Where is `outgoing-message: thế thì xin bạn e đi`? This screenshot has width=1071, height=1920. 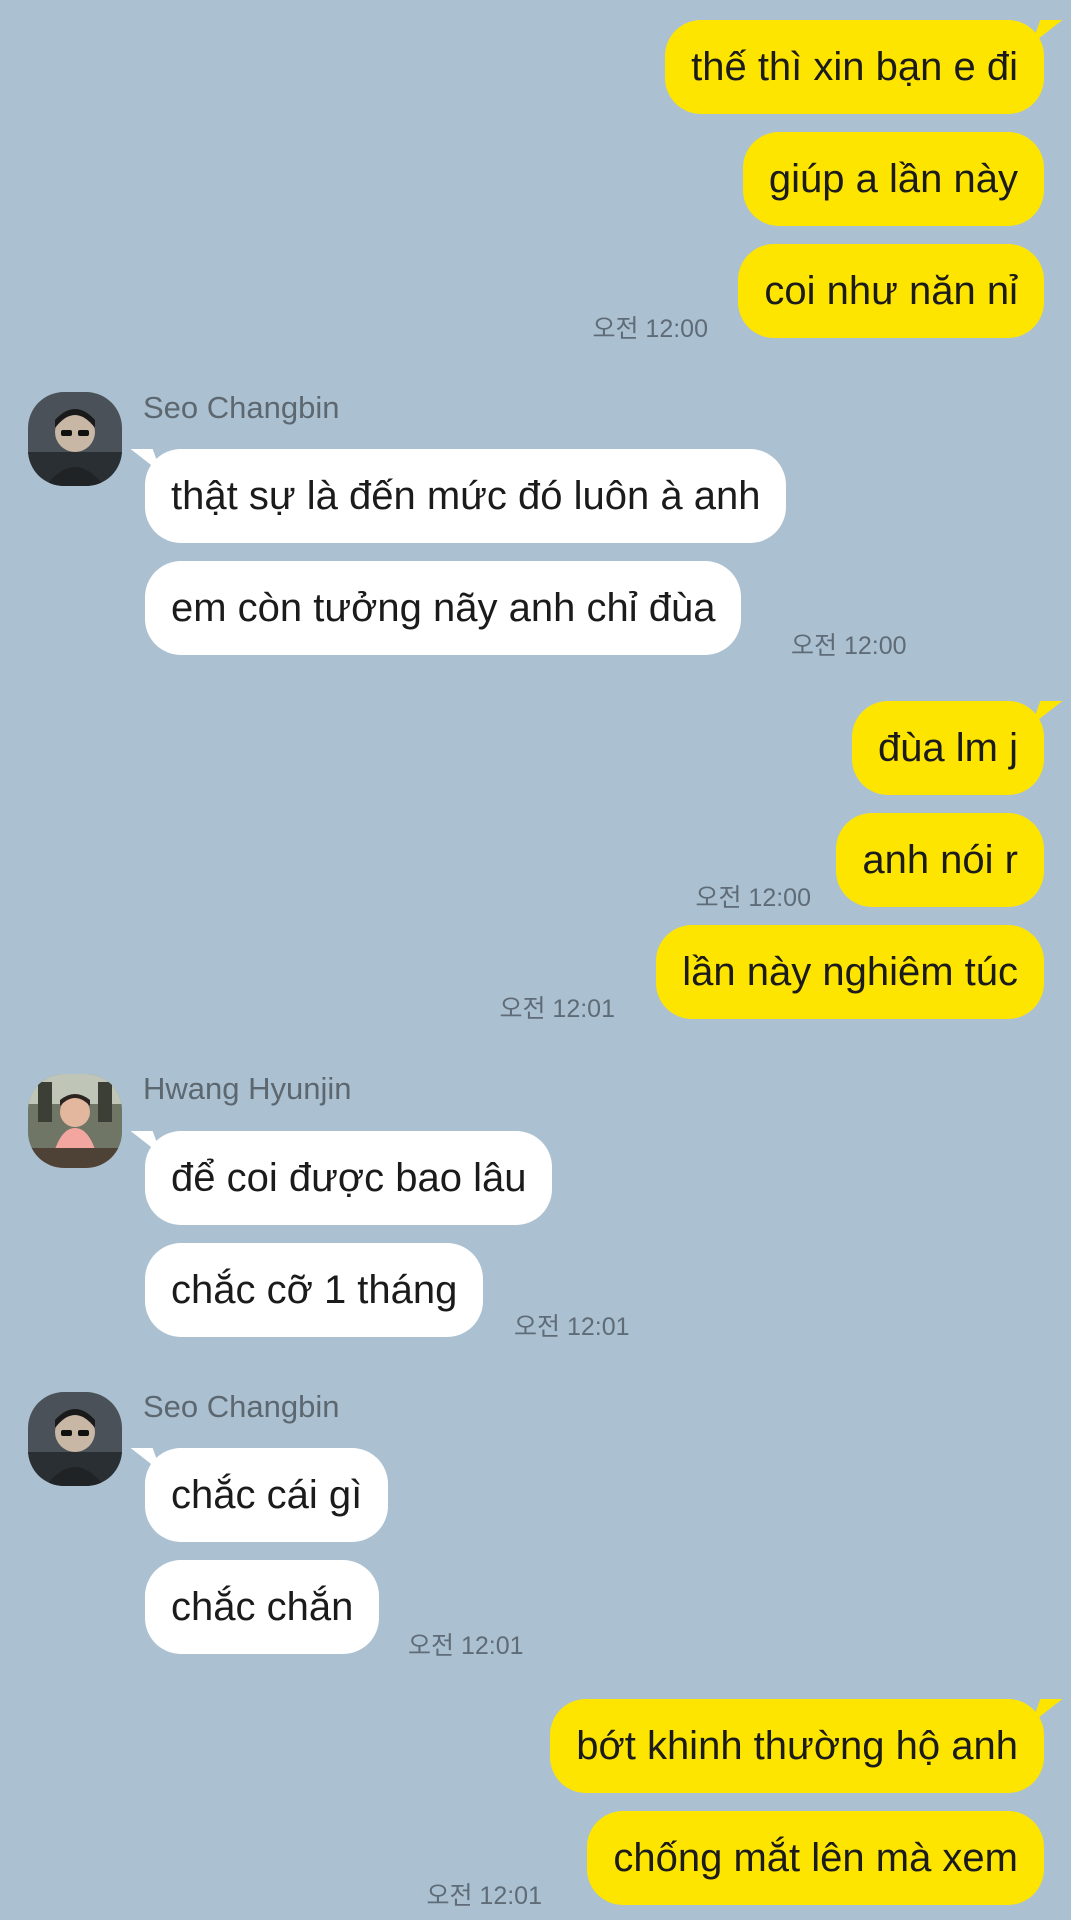
outgoing-message: thế thì xin bạn e đi is located at coordinates (854, 67).